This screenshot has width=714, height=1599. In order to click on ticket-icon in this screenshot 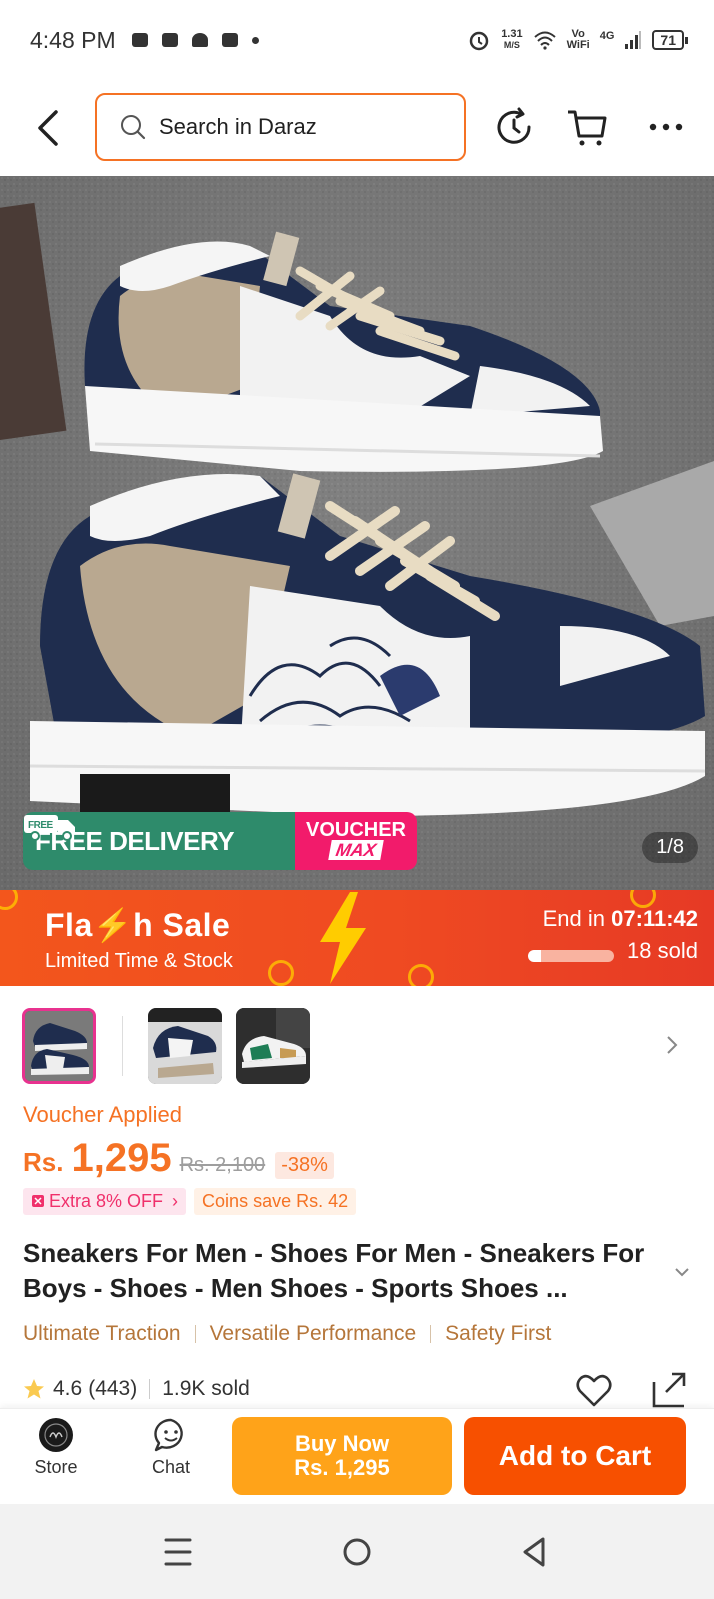, I will do `click(38, 1201)`.